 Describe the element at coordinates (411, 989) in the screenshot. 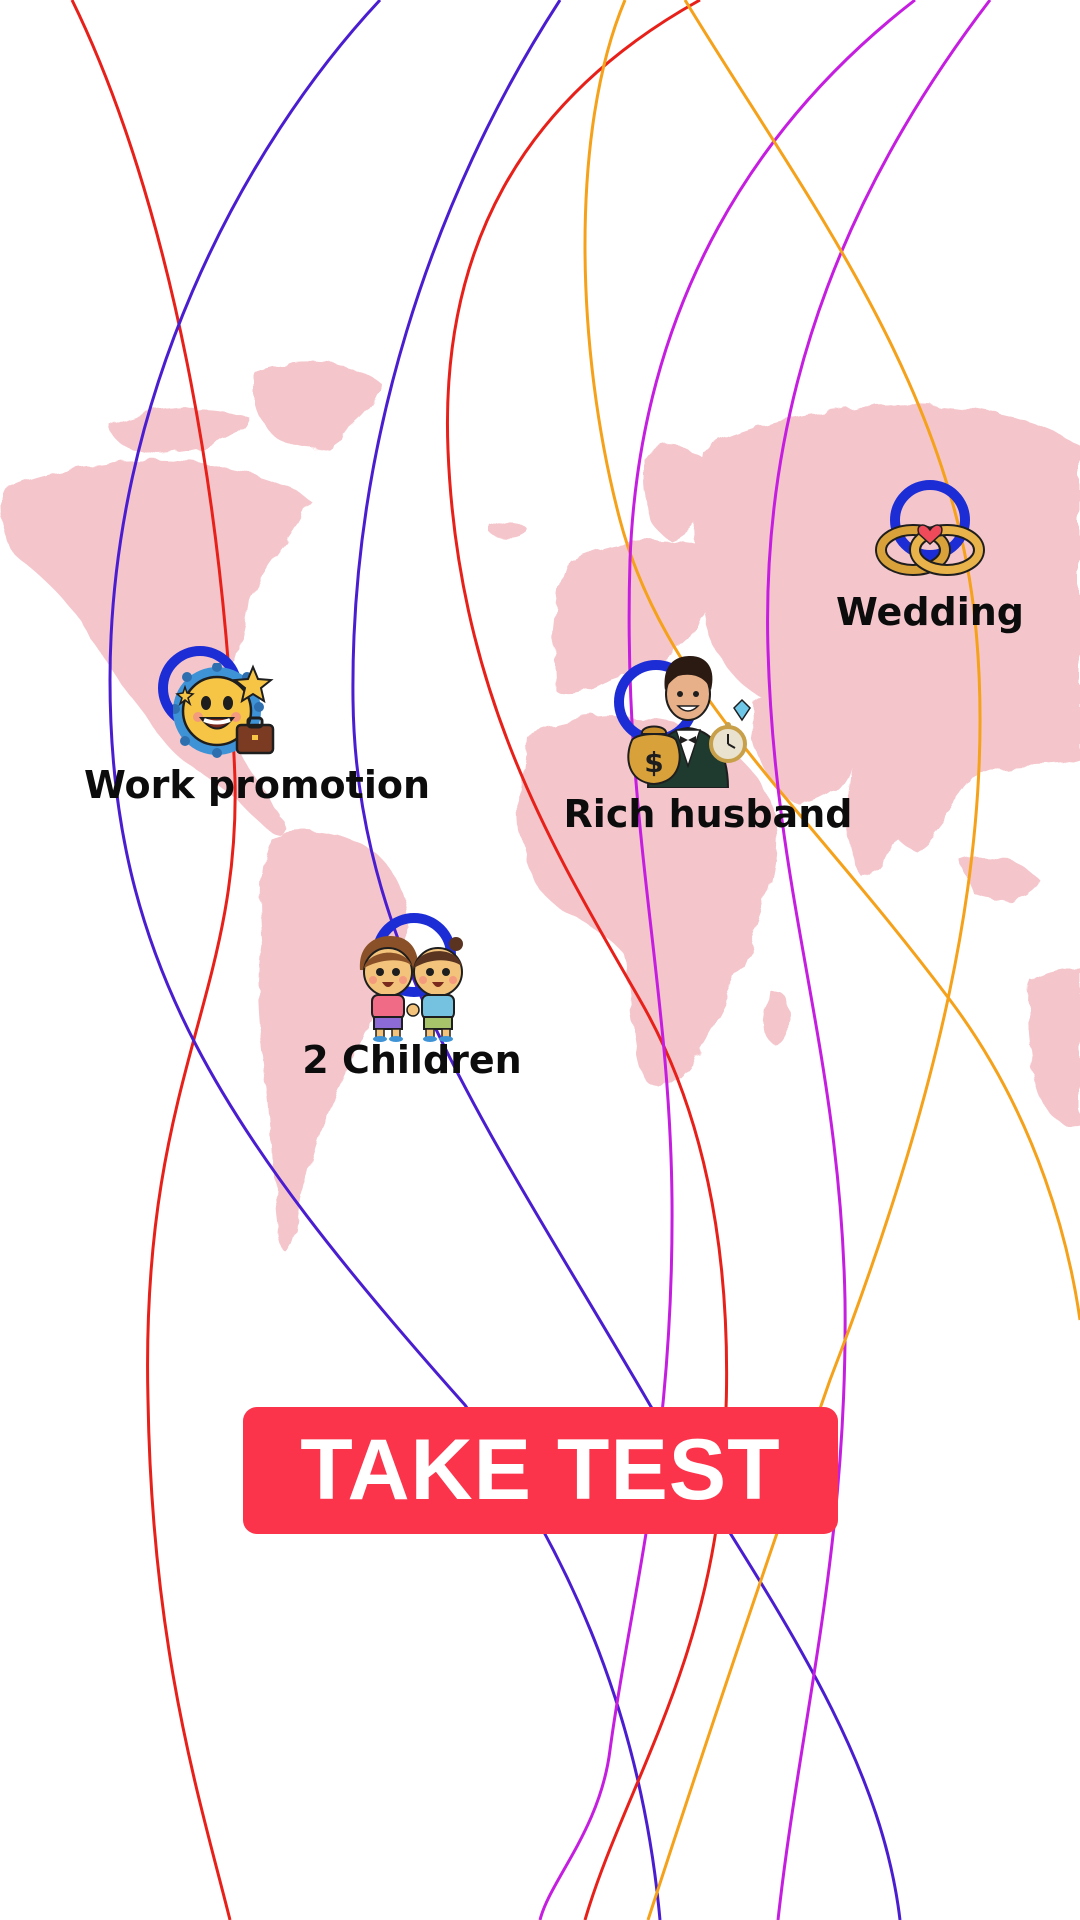

I see `two-children-icon` at that location.